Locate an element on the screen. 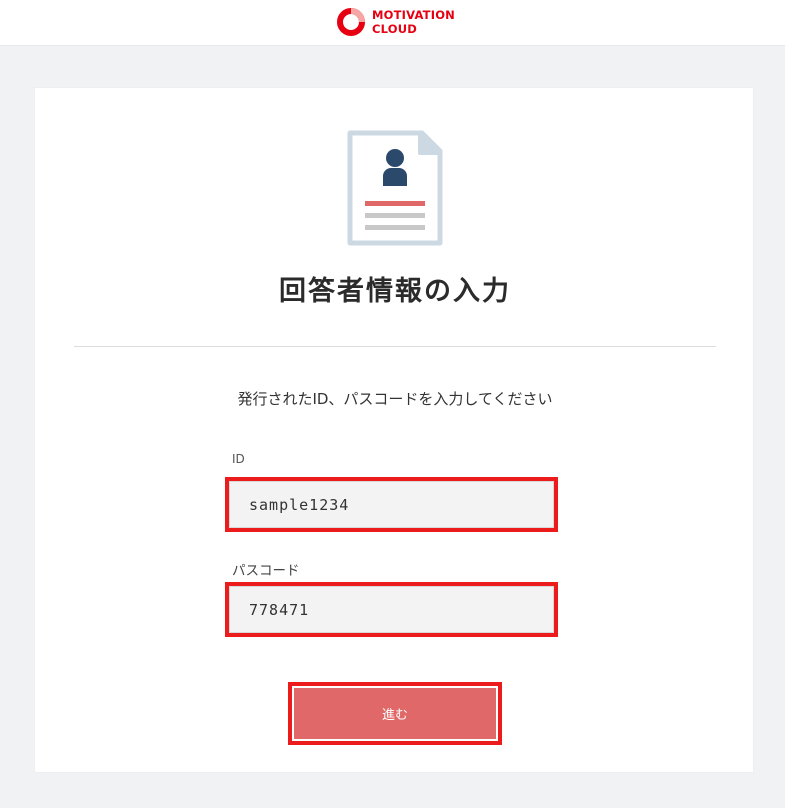 The width and height of the screenshot is (785, 808). passcode-input is located at coordinates (391, 609).